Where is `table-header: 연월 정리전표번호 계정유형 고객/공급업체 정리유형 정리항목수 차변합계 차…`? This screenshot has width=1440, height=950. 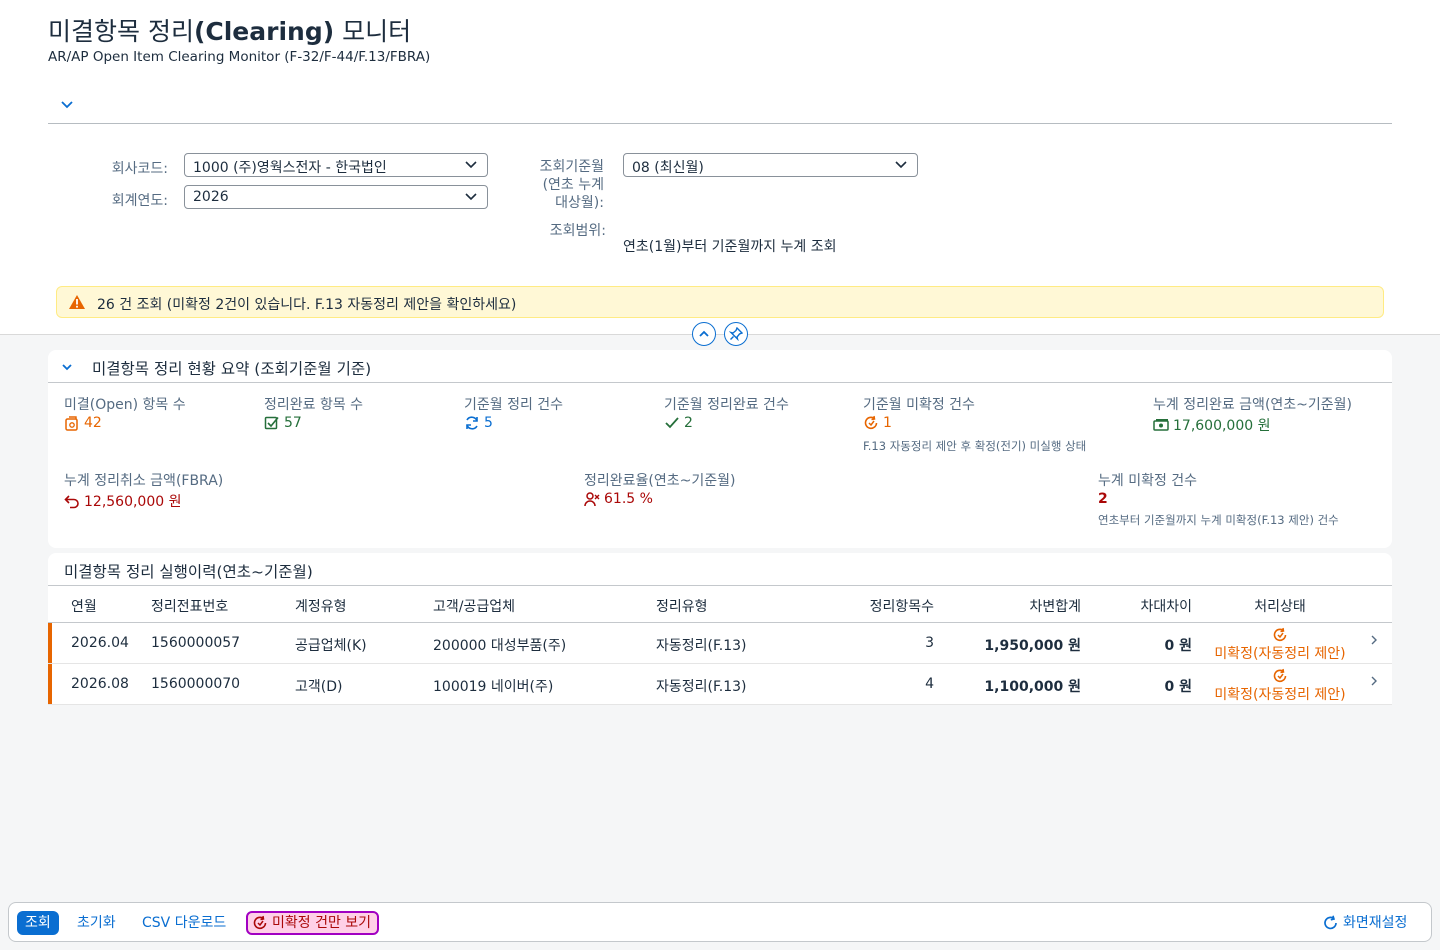
table-header: 연월 정리전표번호 계정유형 고객/공급업체 정리유형 정리항목수 차변합계 차… is located at coordinates (720, 604).